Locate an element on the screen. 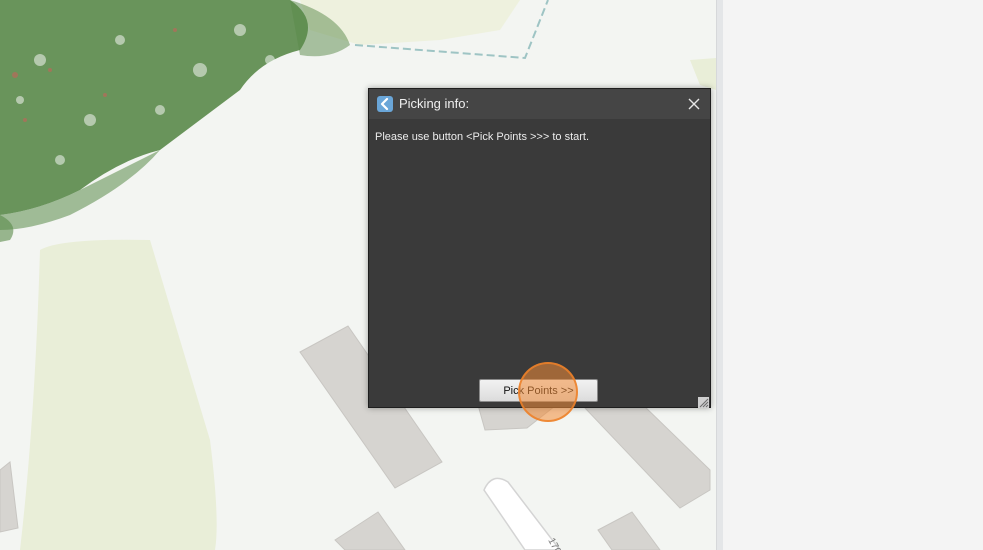 The image size is (983, 550). resize-grip-icon is located at coordinates (703, 401).